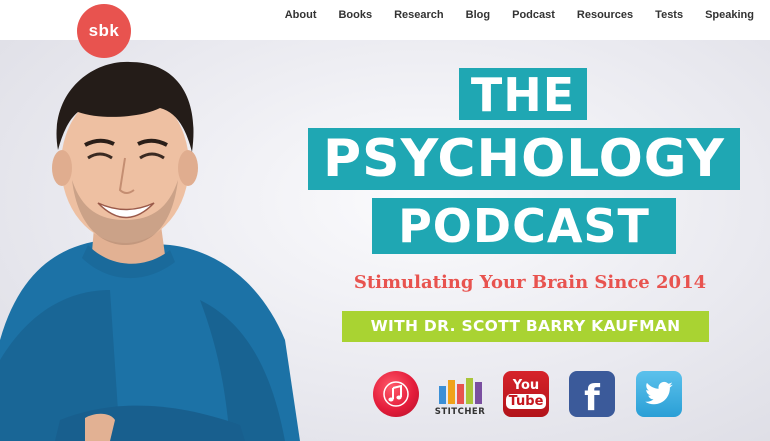 The image size is (770, 441). I want to click on twitter-link, so click(659, 394).